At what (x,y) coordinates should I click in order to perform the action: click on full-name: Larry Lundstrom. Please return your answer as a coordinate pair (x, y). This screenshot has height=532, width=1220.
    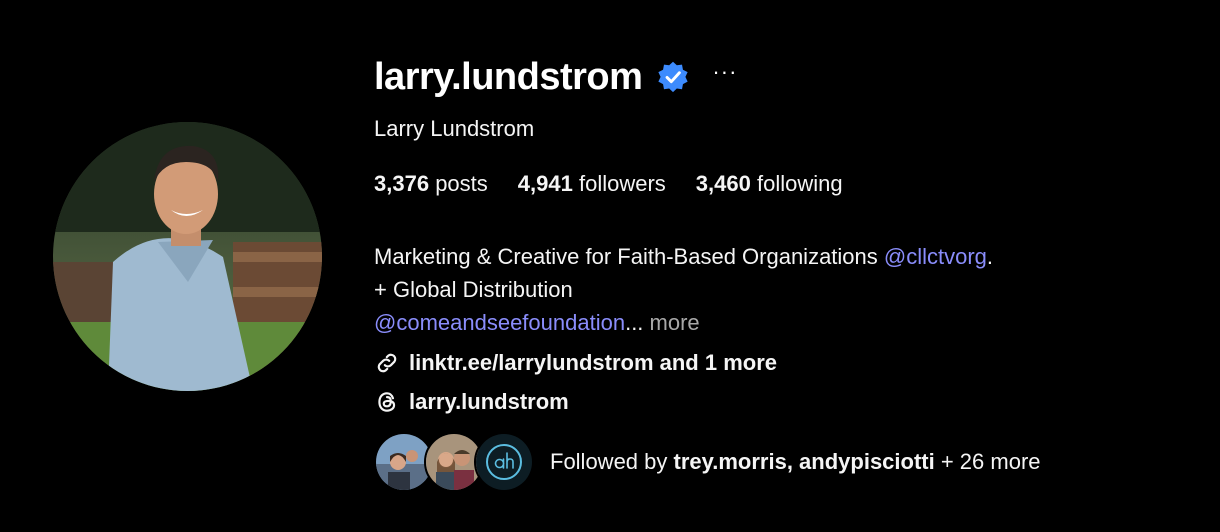
    Looking at the image, I should click on (454, 128).